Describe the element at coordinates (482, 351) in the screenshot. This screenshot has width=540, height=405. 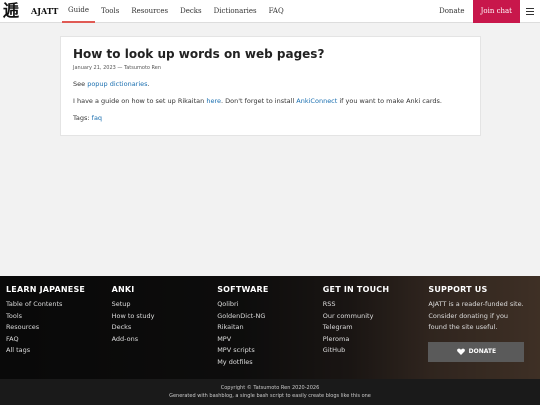
I see `donate-button-label: DONATE` at that location.